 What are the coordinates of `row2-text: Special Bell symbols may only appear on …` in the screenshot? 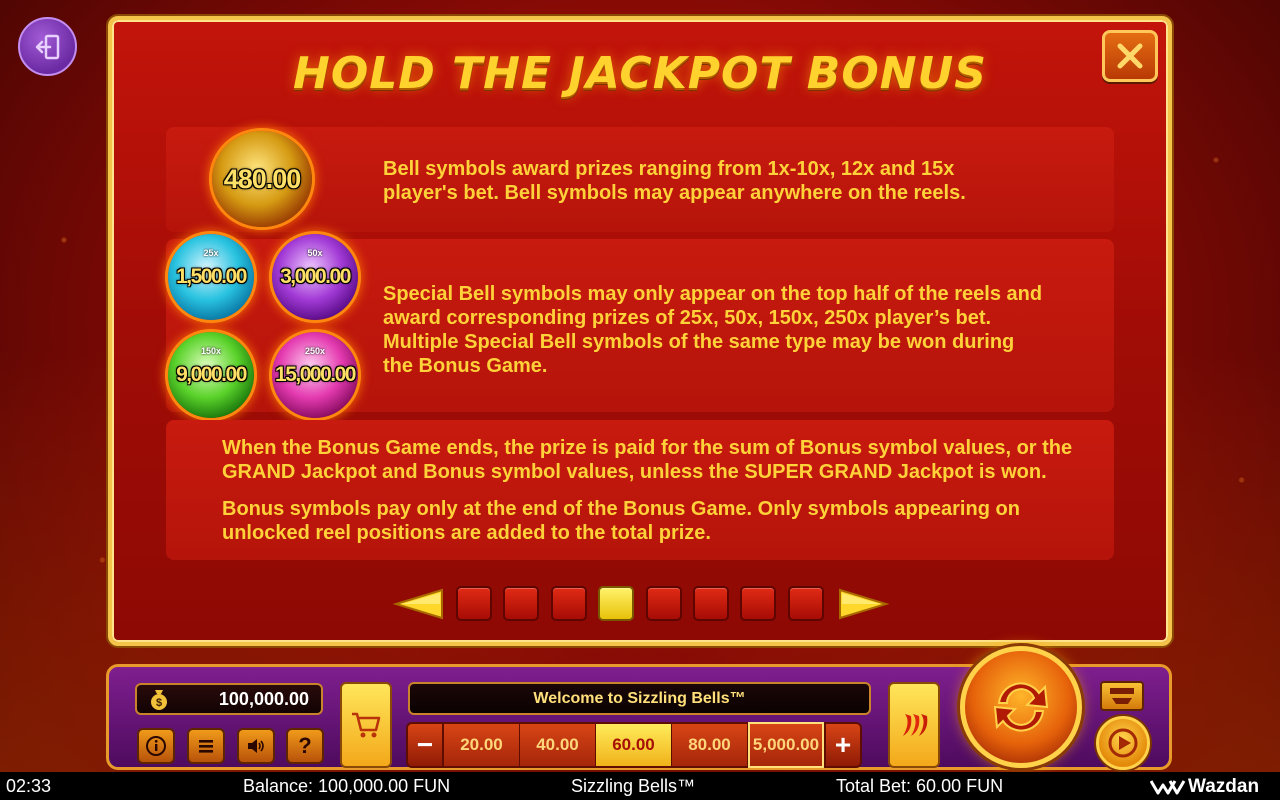 It's located at (712, 330).